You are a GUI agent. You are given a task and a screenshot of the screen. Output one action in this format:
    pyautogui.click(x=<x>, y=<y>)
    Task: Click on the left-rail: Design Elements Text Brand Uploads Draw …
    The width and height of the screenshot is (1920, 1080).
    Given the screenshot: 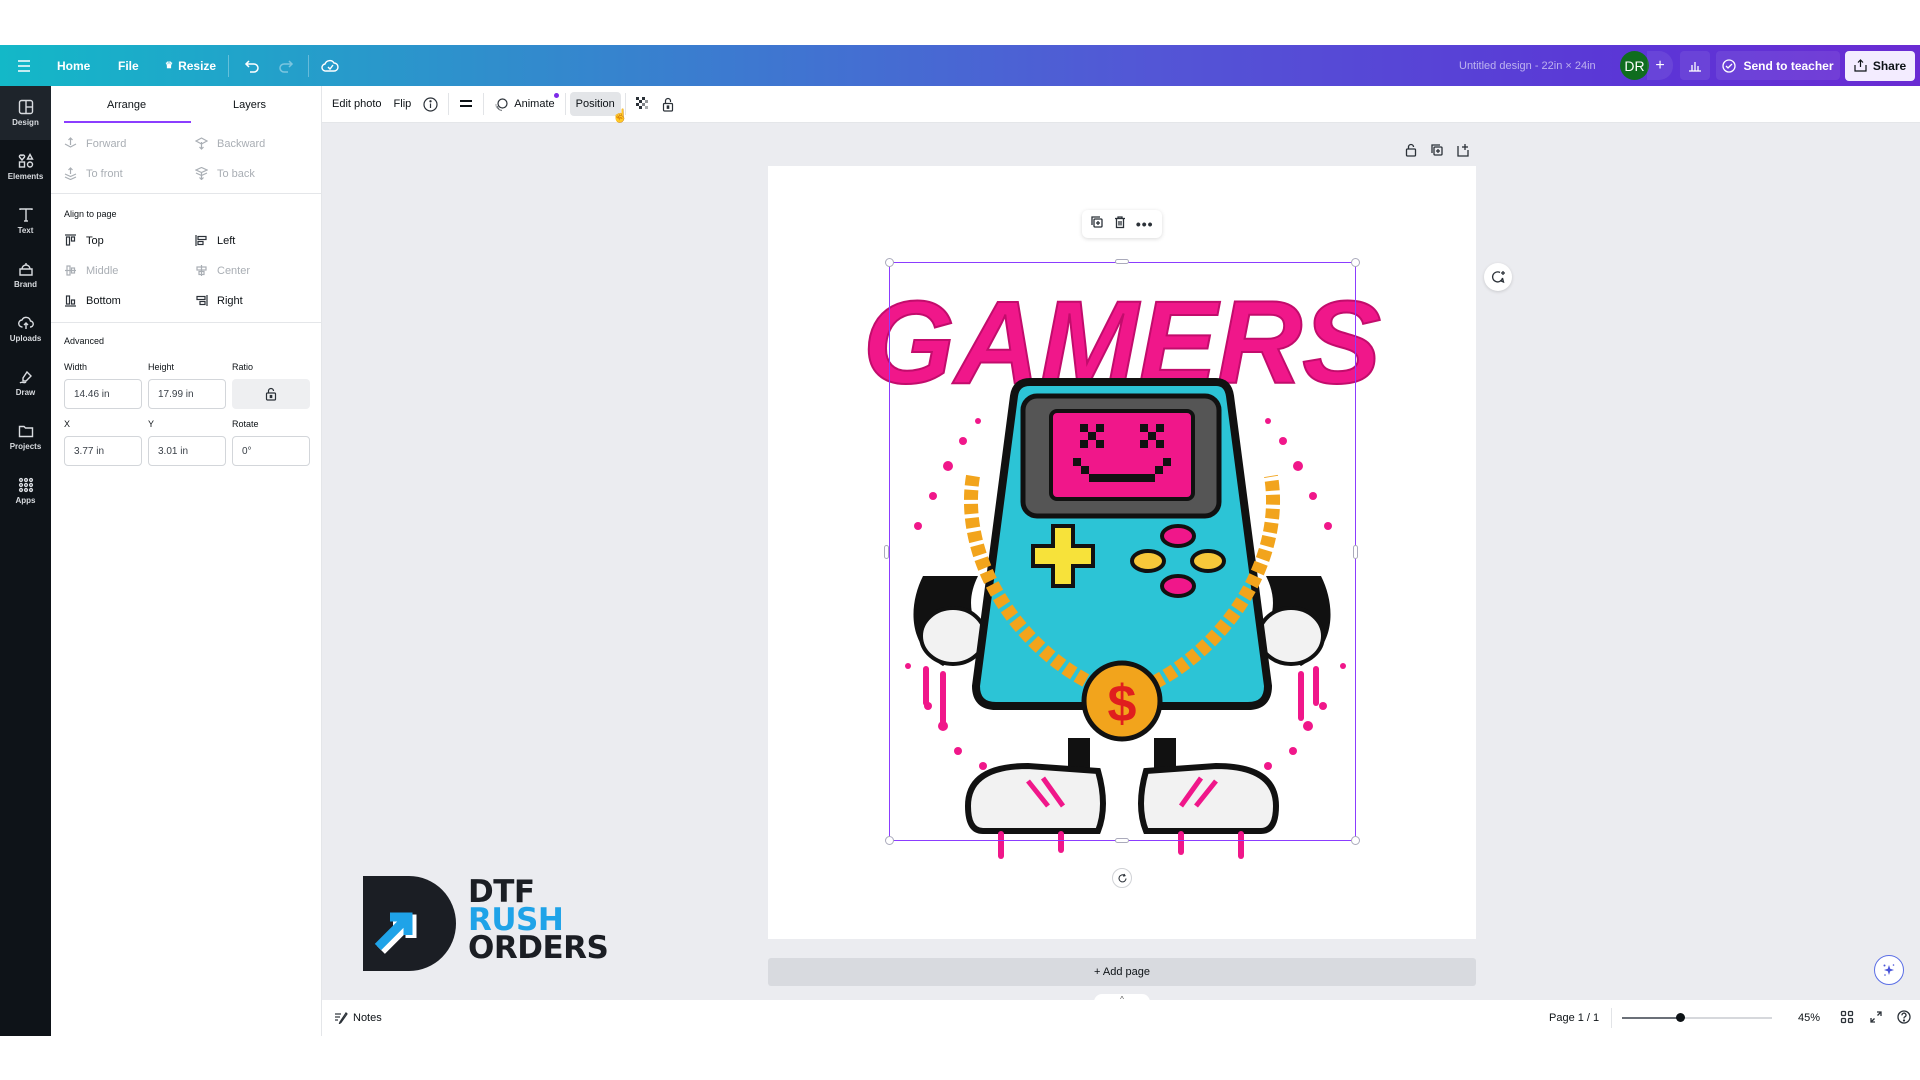 What is the action you would take?
    pyautogui.click(x=25, y=561)
    